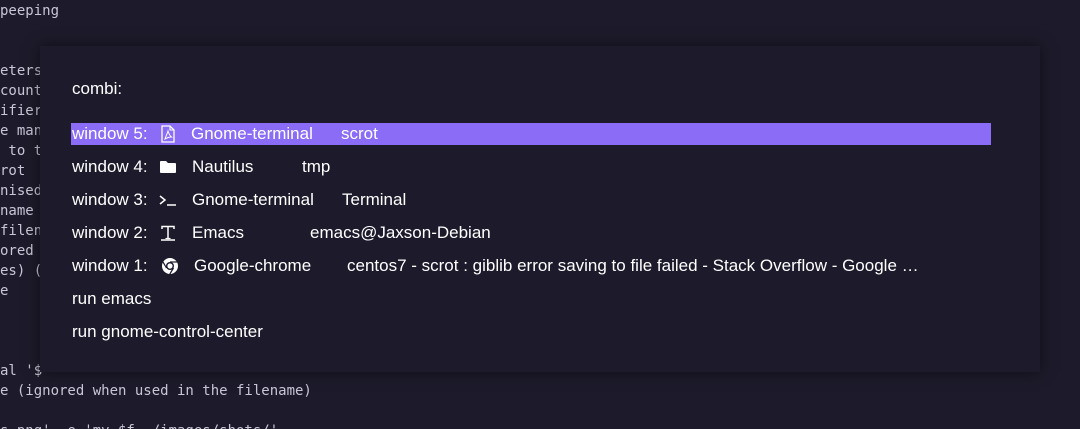  I want to click on window-title: emacs@Jaxson-Debian, so click(400, 232).